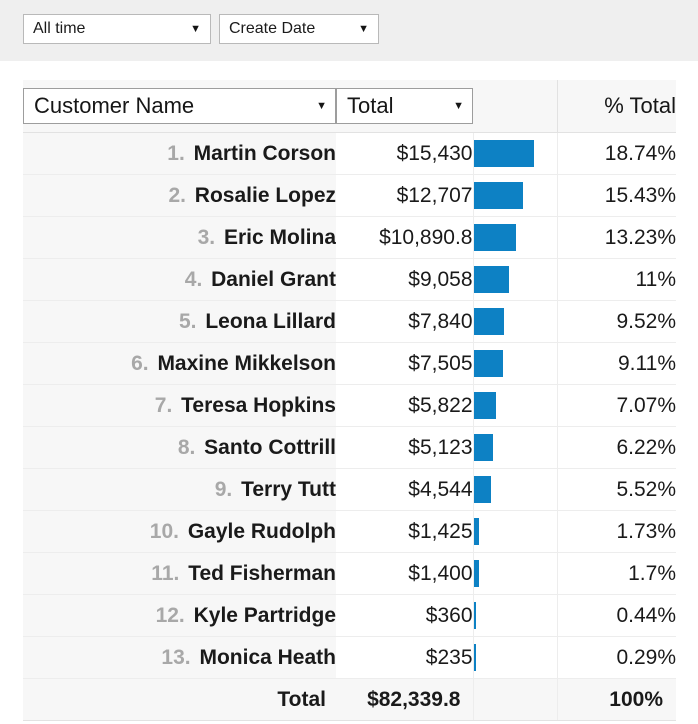 This screenshot has width=698, height=724. Describe the element at coordinates (616, 363) in the screenshot. I see `row-percent-total: 9.11%` at that location.